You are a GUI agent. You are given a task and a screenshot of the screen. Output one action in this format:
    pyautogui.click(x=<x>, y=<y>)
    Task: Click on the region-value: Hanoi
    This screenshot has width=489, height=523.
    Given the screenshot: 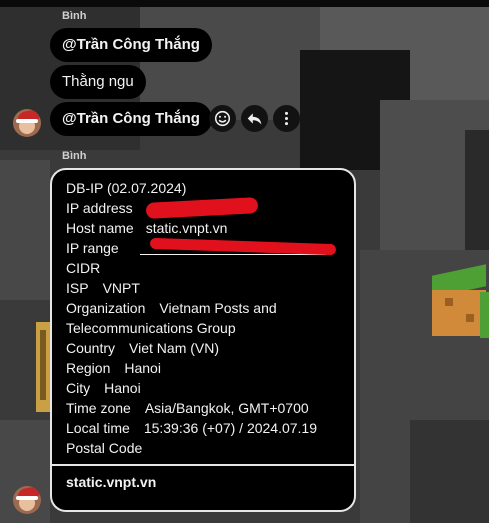 What is the action you would take?
    pyautogui.click(x=142, y=368)
    